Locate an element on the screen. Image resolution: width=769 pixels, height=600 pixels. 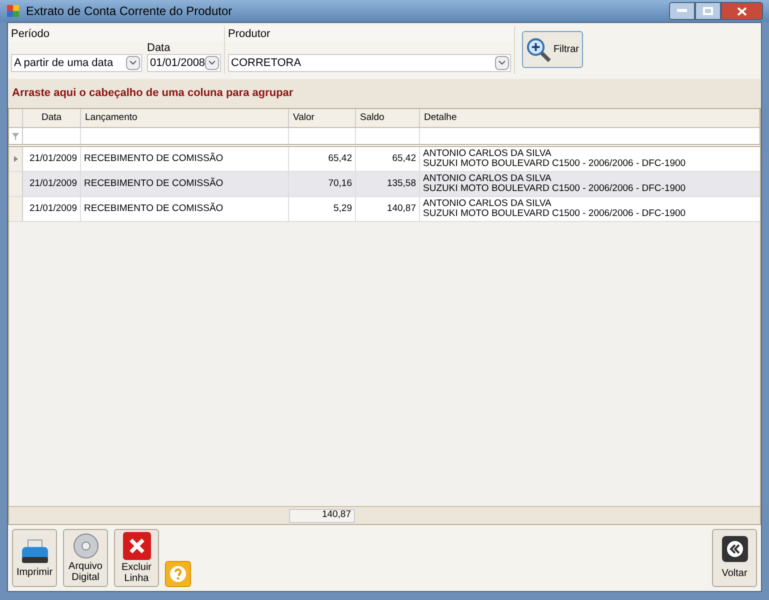
zoom-in-icon is located at coordinates (539, 49).